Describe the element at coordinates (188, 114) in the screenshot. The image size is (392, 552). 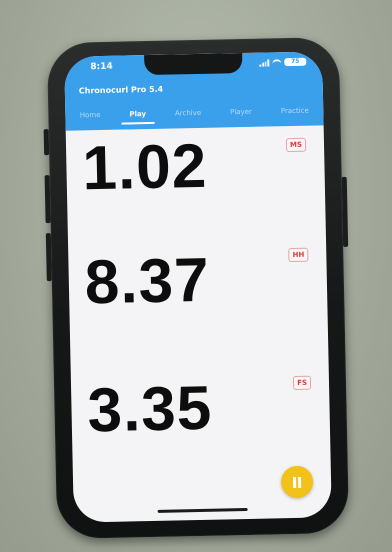
I see `tab-archive: Archive` at that location.